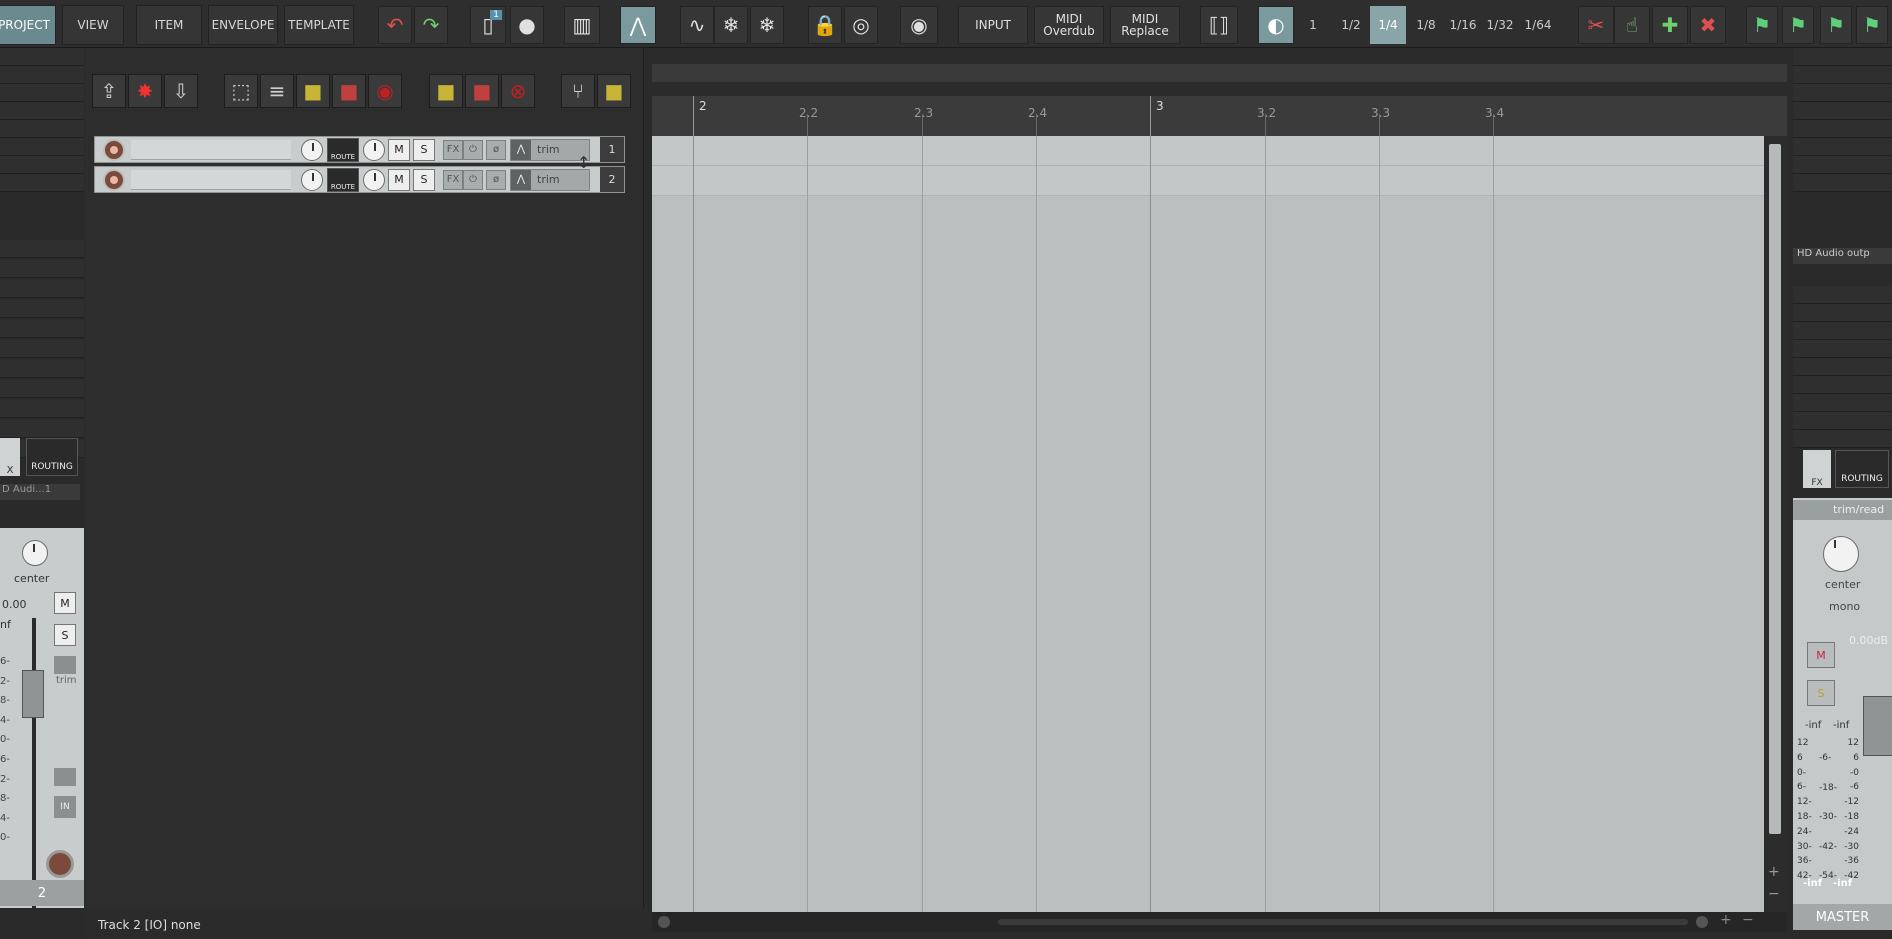 This screenshot has height=939, width=1892. I want to click on align-button: ≡, so click(277, 91).